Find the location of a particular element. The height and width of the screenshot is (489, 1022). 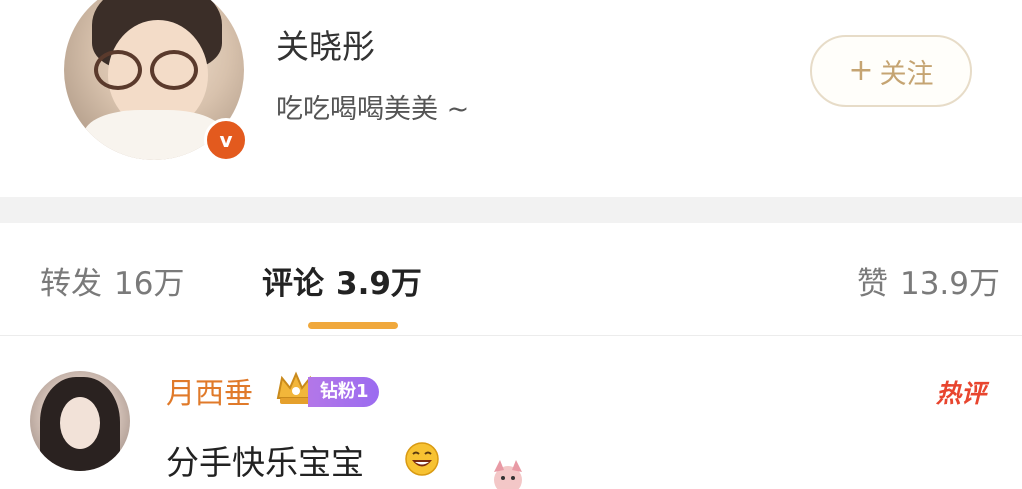

tab-like-count: 13.9万 is located at coordinates (949, 284).